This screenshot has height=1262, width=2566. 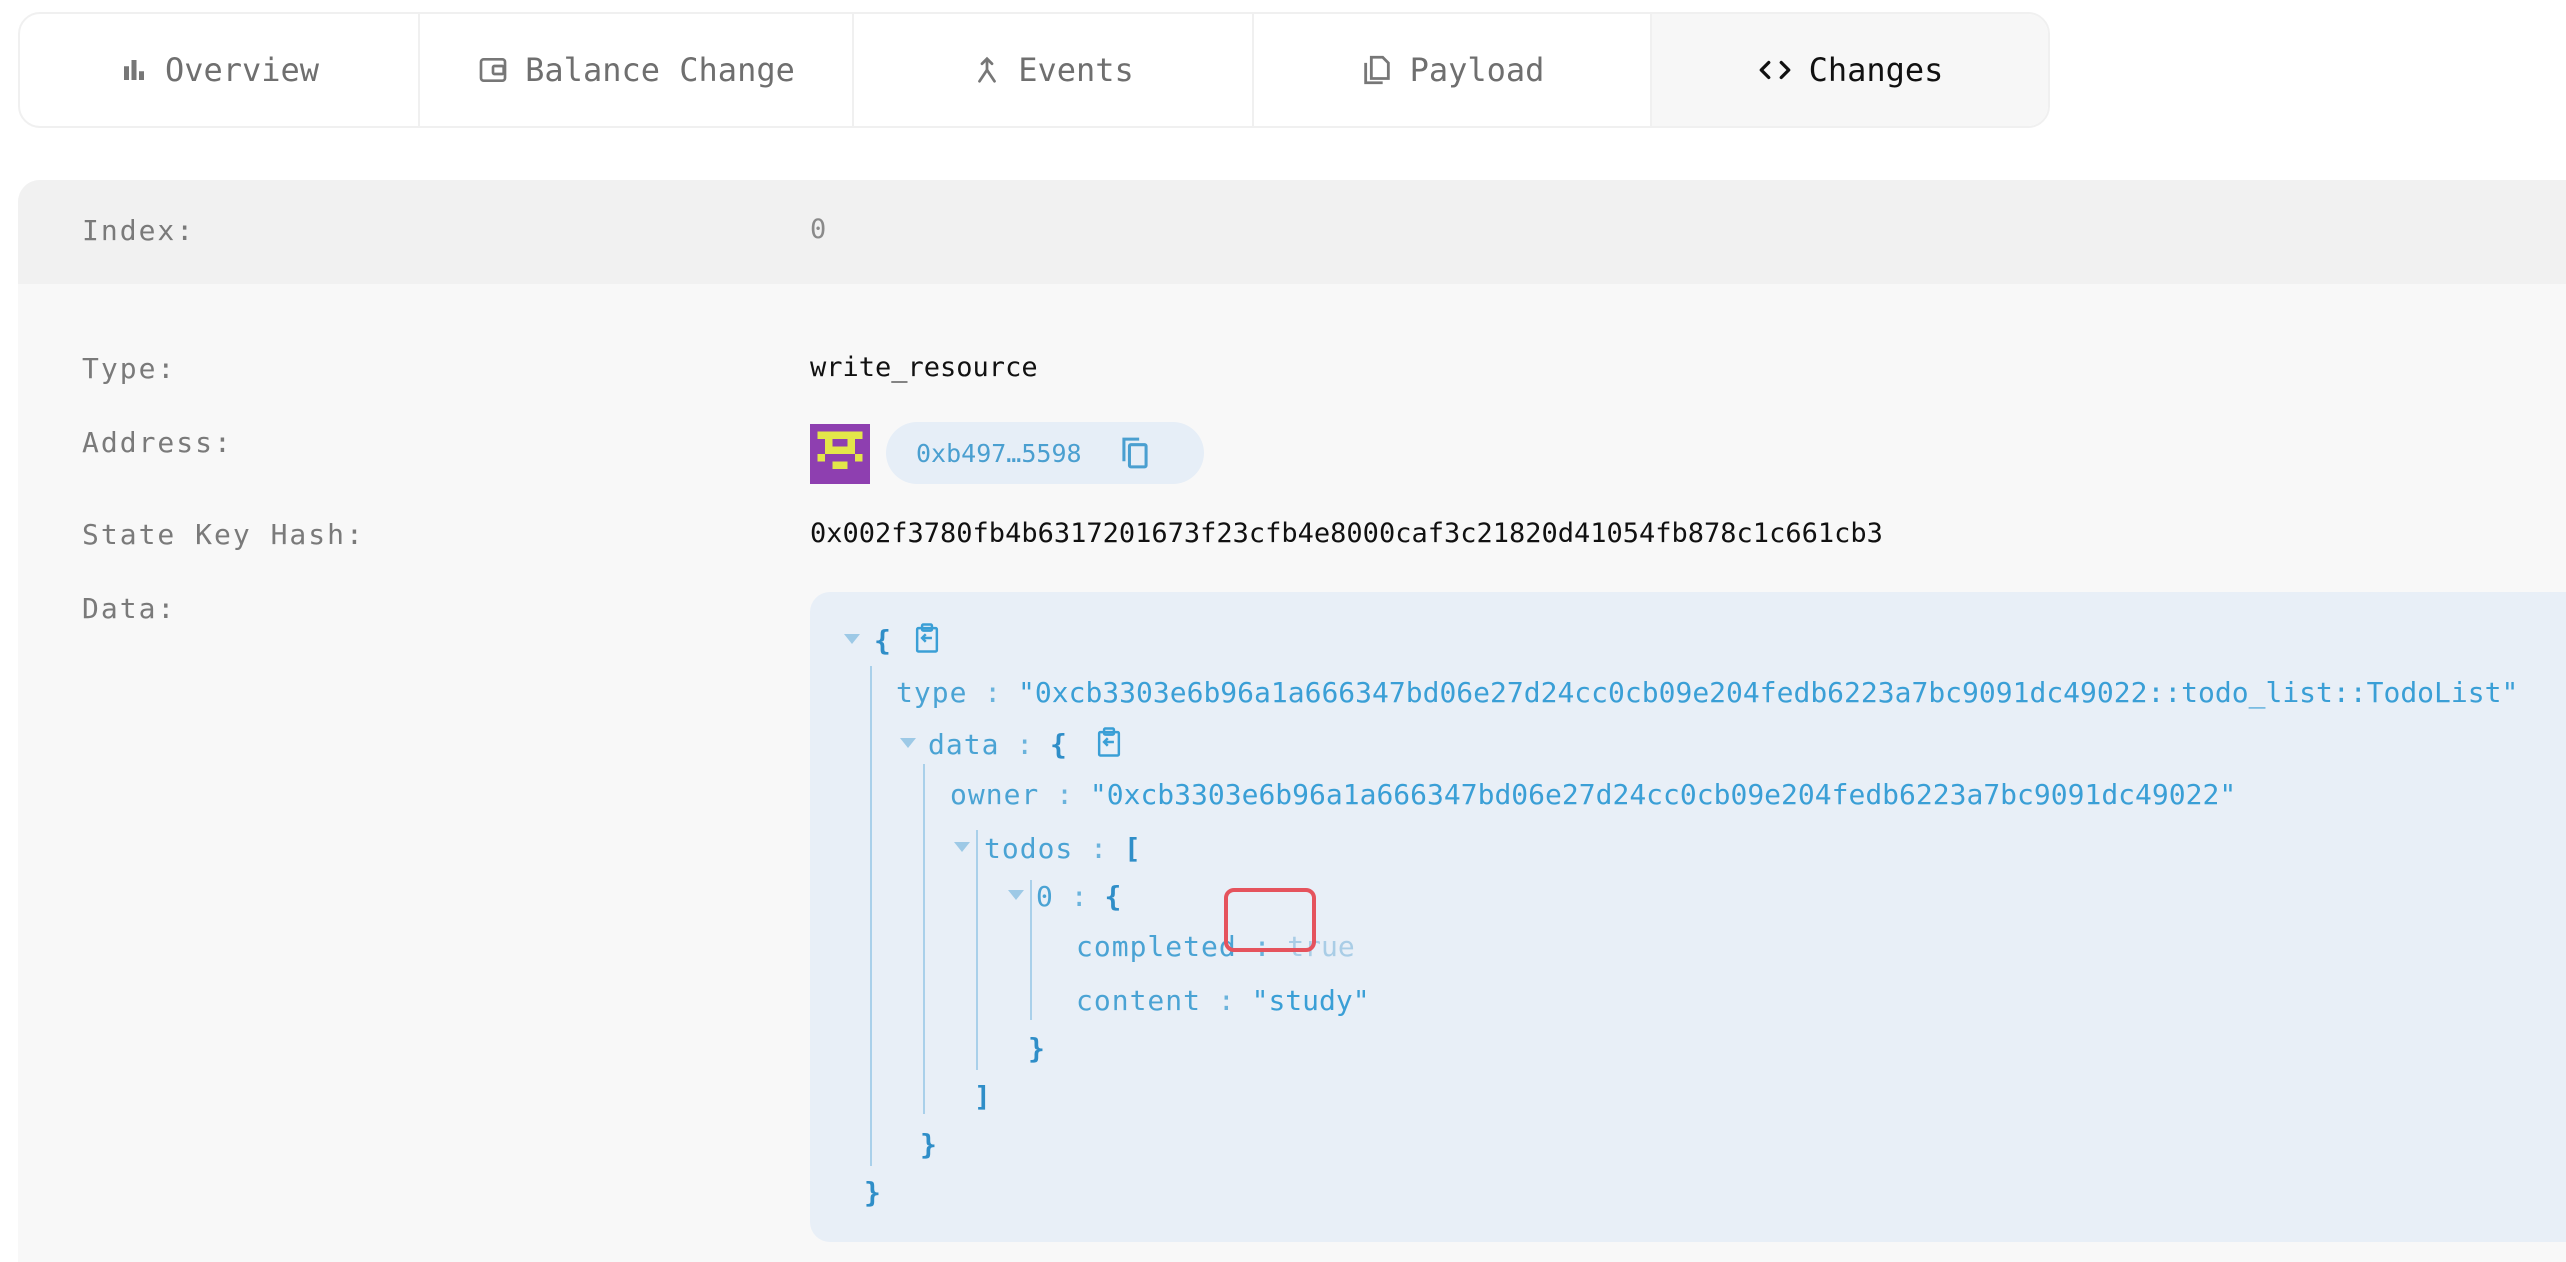 I want to click on tab-payload: Payload, so click(x=1453, y=70).